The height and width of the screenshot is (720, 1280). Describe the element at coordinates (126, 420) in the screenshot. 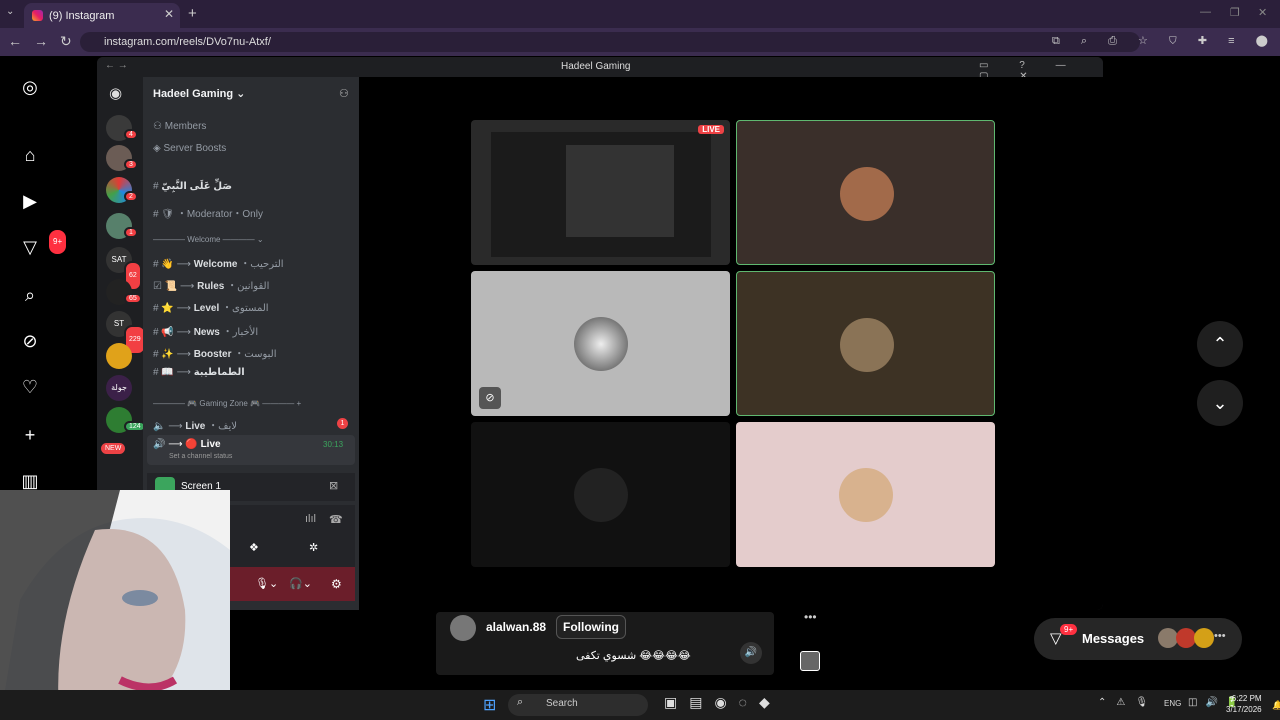

I see `server-icon: 124` at that location.